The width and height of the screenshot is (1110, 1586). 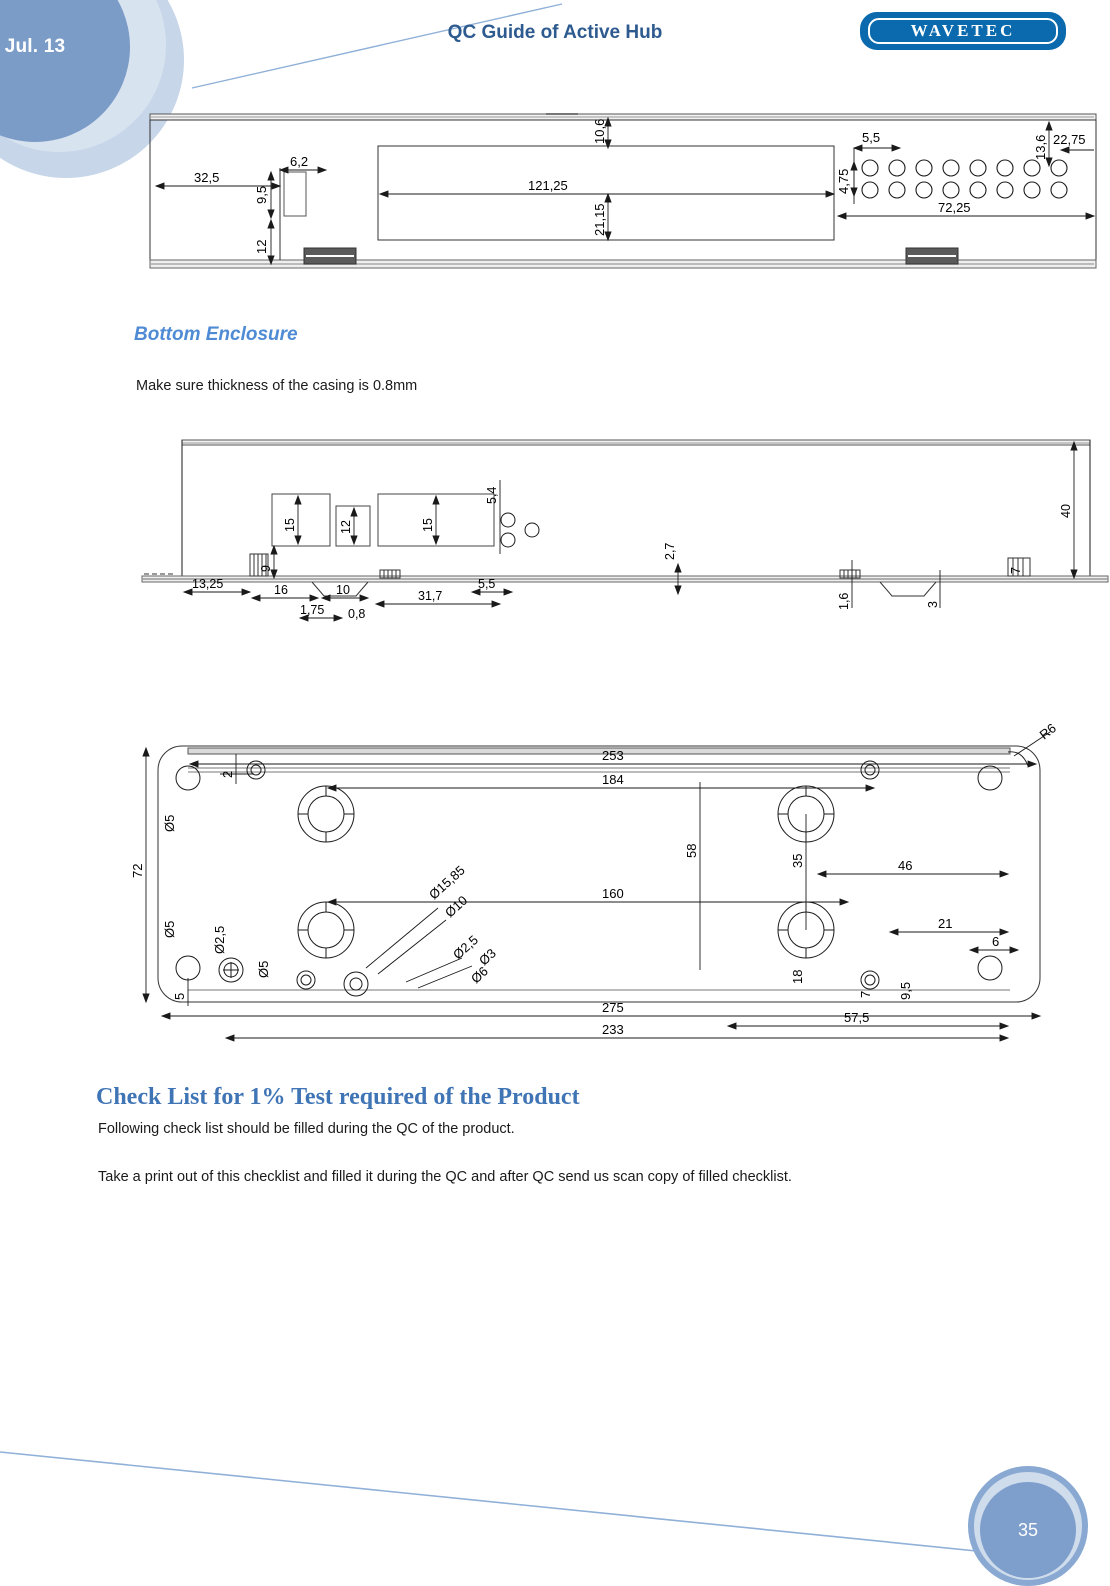 What do you see at coordinates (428, 525) in the screenshot?
I see `dim-15-b: 15` at bounding box center [428, 525].